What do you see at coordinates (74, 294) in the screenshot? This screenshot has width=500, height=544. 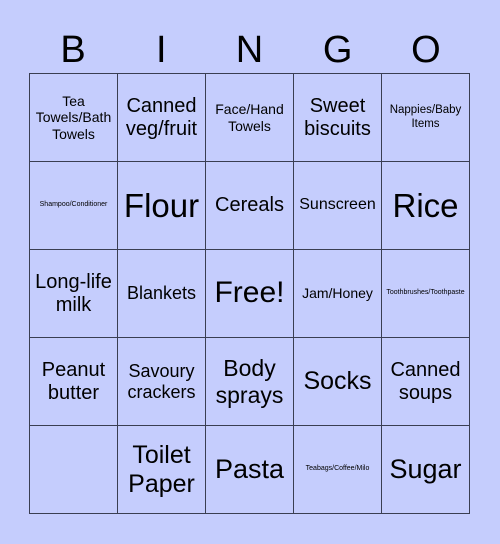 I see `bingo-cell: Long-life milk` at bounding box center [74, 294].